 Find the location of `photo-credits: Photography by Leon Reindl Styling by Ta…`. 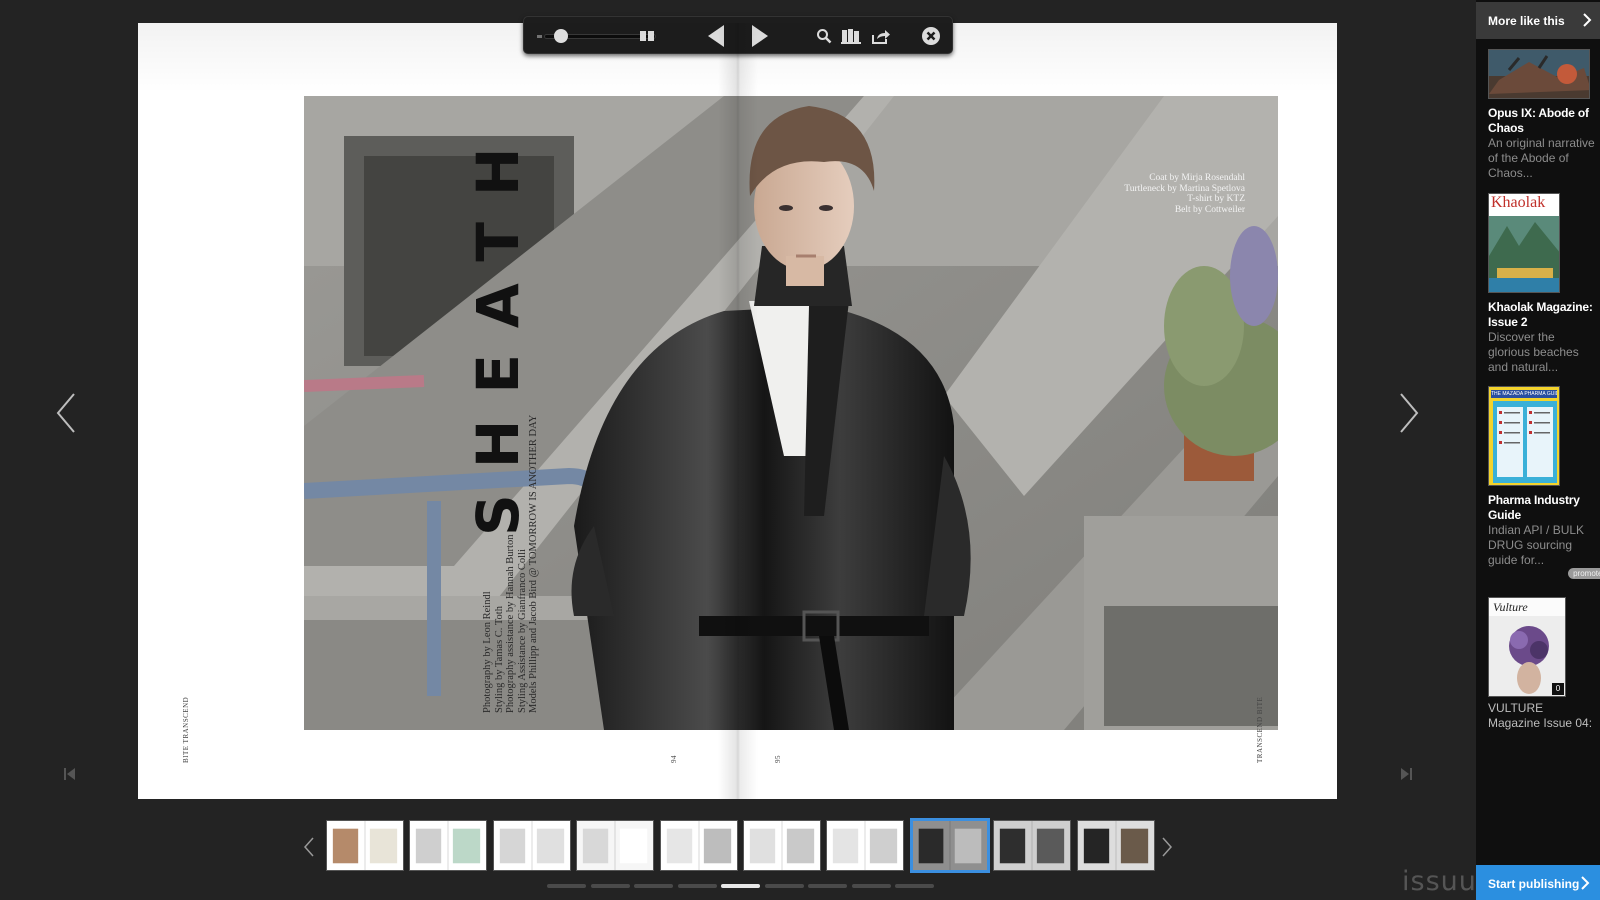

photo-credits: Photography by Leon Reindl Styling by Ta… is located at coordinates (517, 553).